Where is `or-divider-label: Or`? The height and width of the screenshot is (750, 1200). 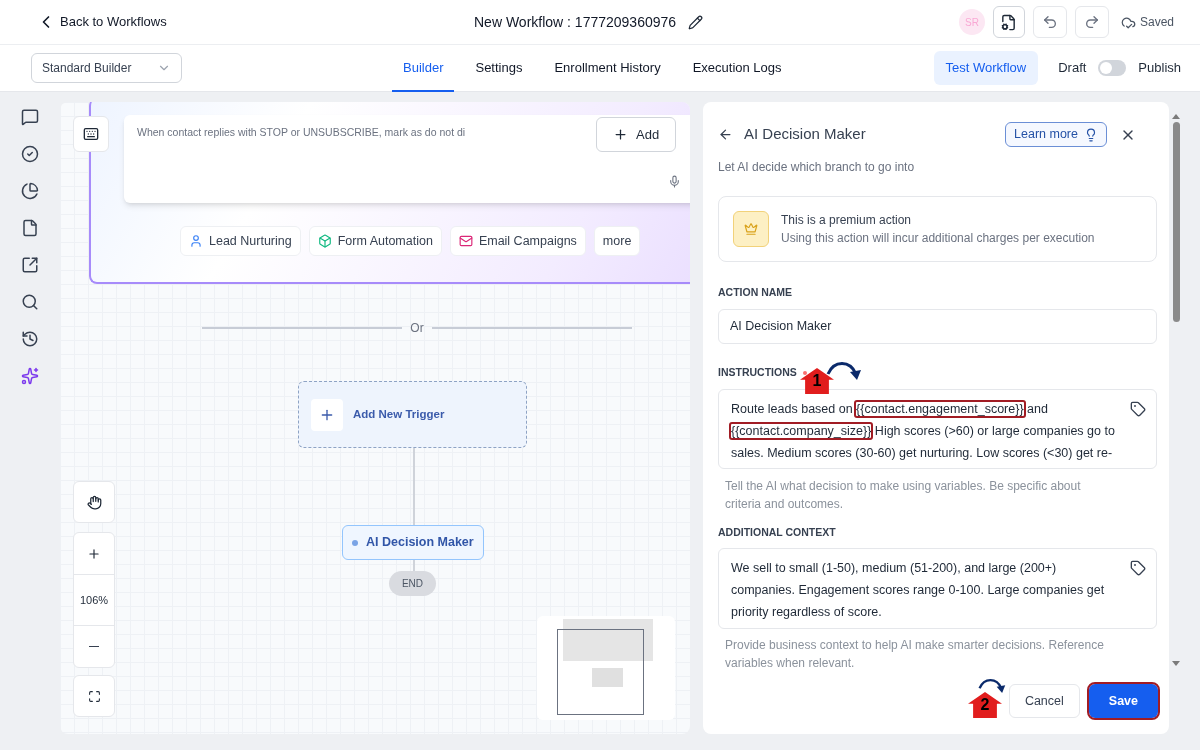
or-divider-label: Or is located at coordinates (417, 328).